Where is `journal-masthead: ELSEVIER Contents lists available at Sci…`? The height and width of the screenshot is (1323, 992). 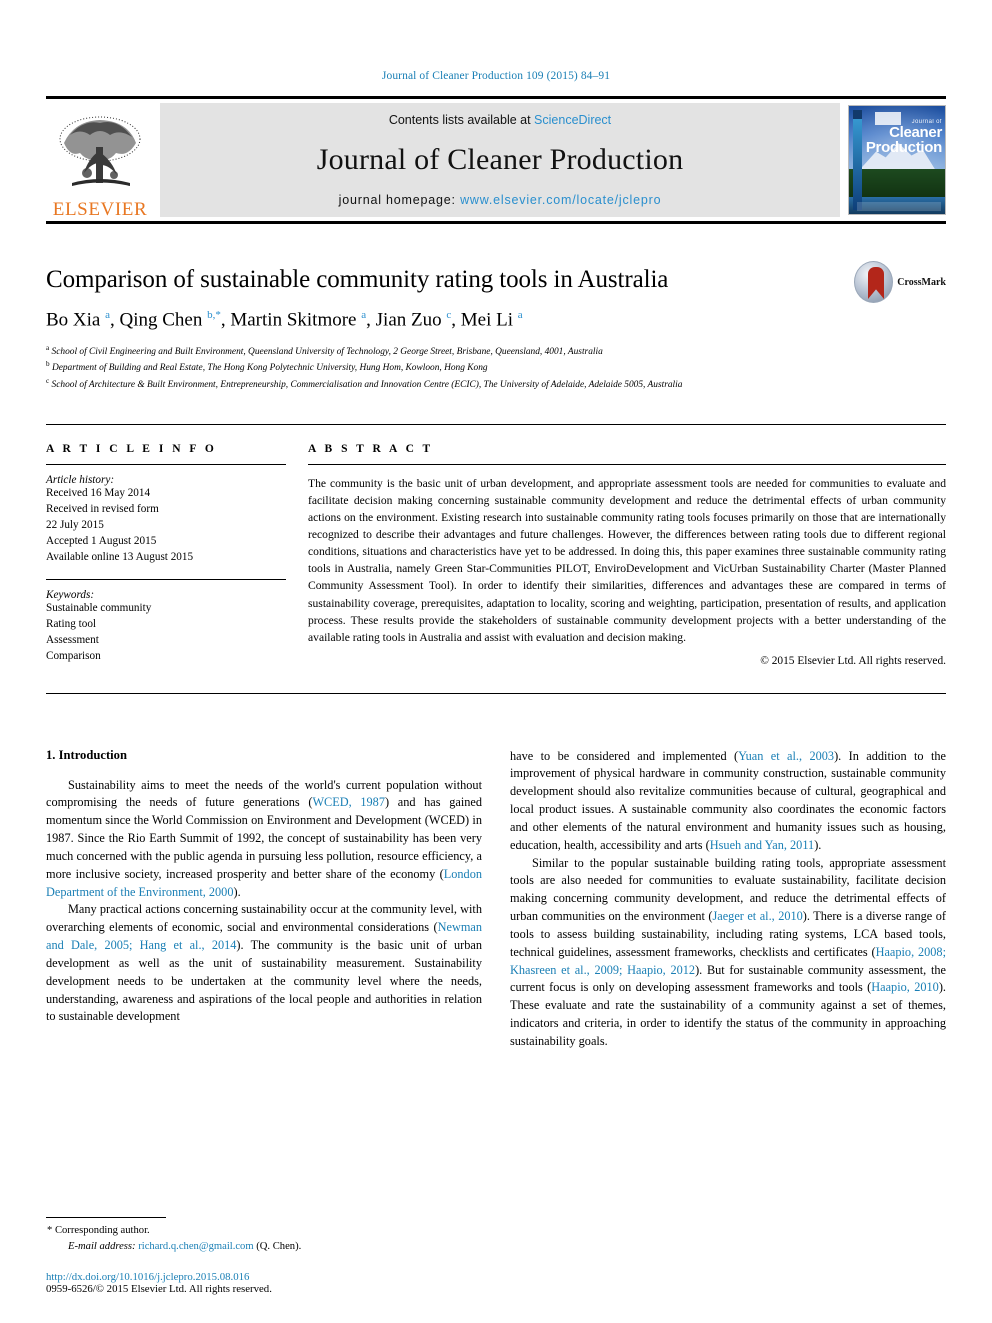 journal-masthead: ELSEVIER Contents lists available at Sci… is located at coordinates (496, 160).